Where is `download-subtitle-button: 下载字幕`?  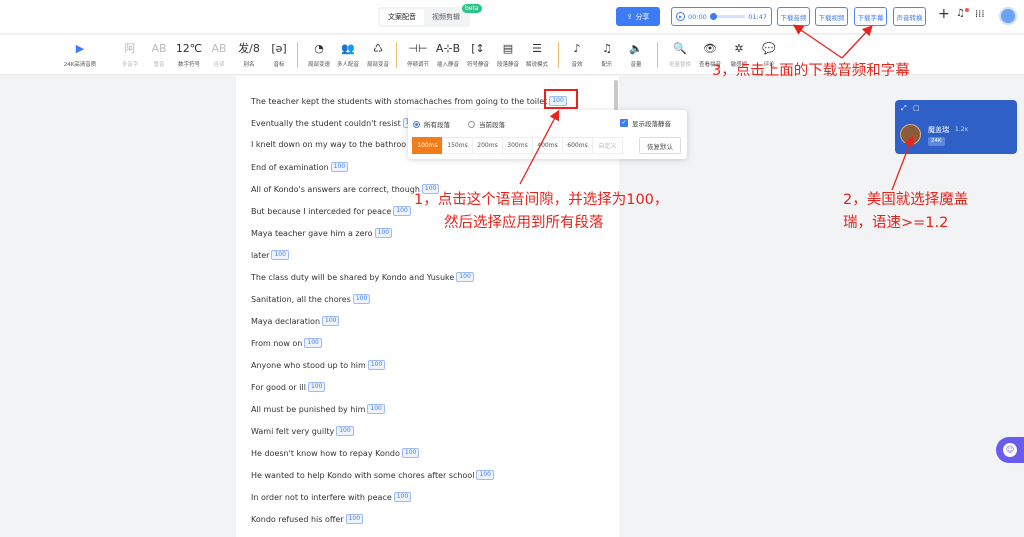
download-subtitle-button: 下载字幕 is located at coordinates (870, 16).